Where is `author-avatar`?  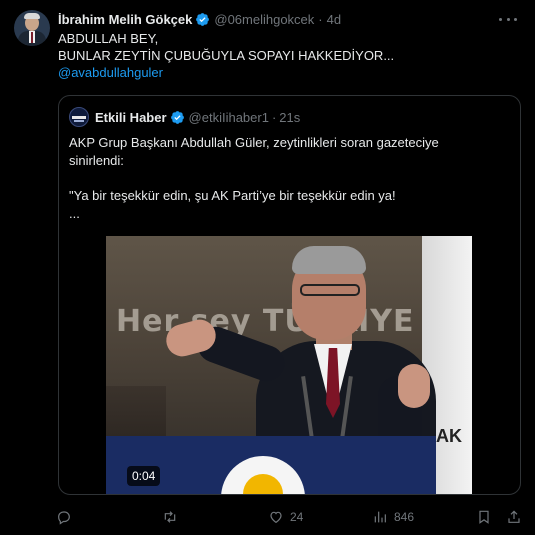
author-avatar is located at coordinates (32, 28).